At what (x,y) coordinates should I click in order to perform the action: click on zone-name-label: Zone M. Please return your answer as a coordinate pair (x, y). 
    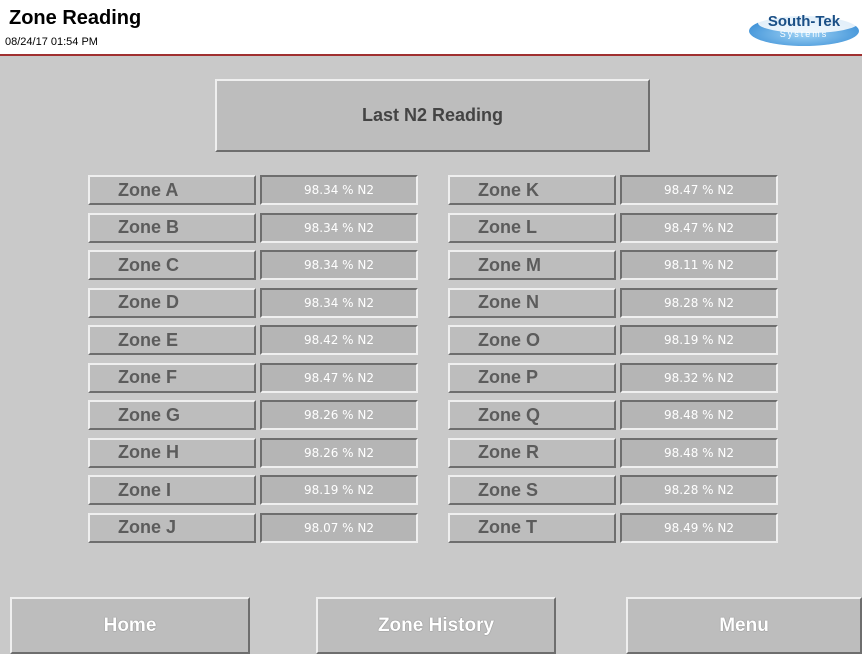
    Looking at the image, I should click on (532, 265).